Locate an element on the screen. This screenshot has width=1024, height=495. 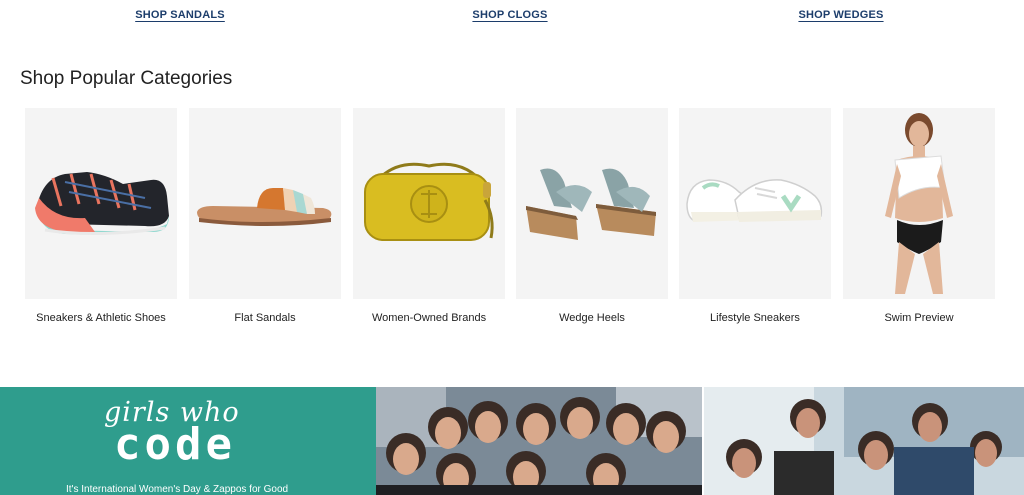
section-title: Shop Popular Categories is located at coordinates (126, 78).